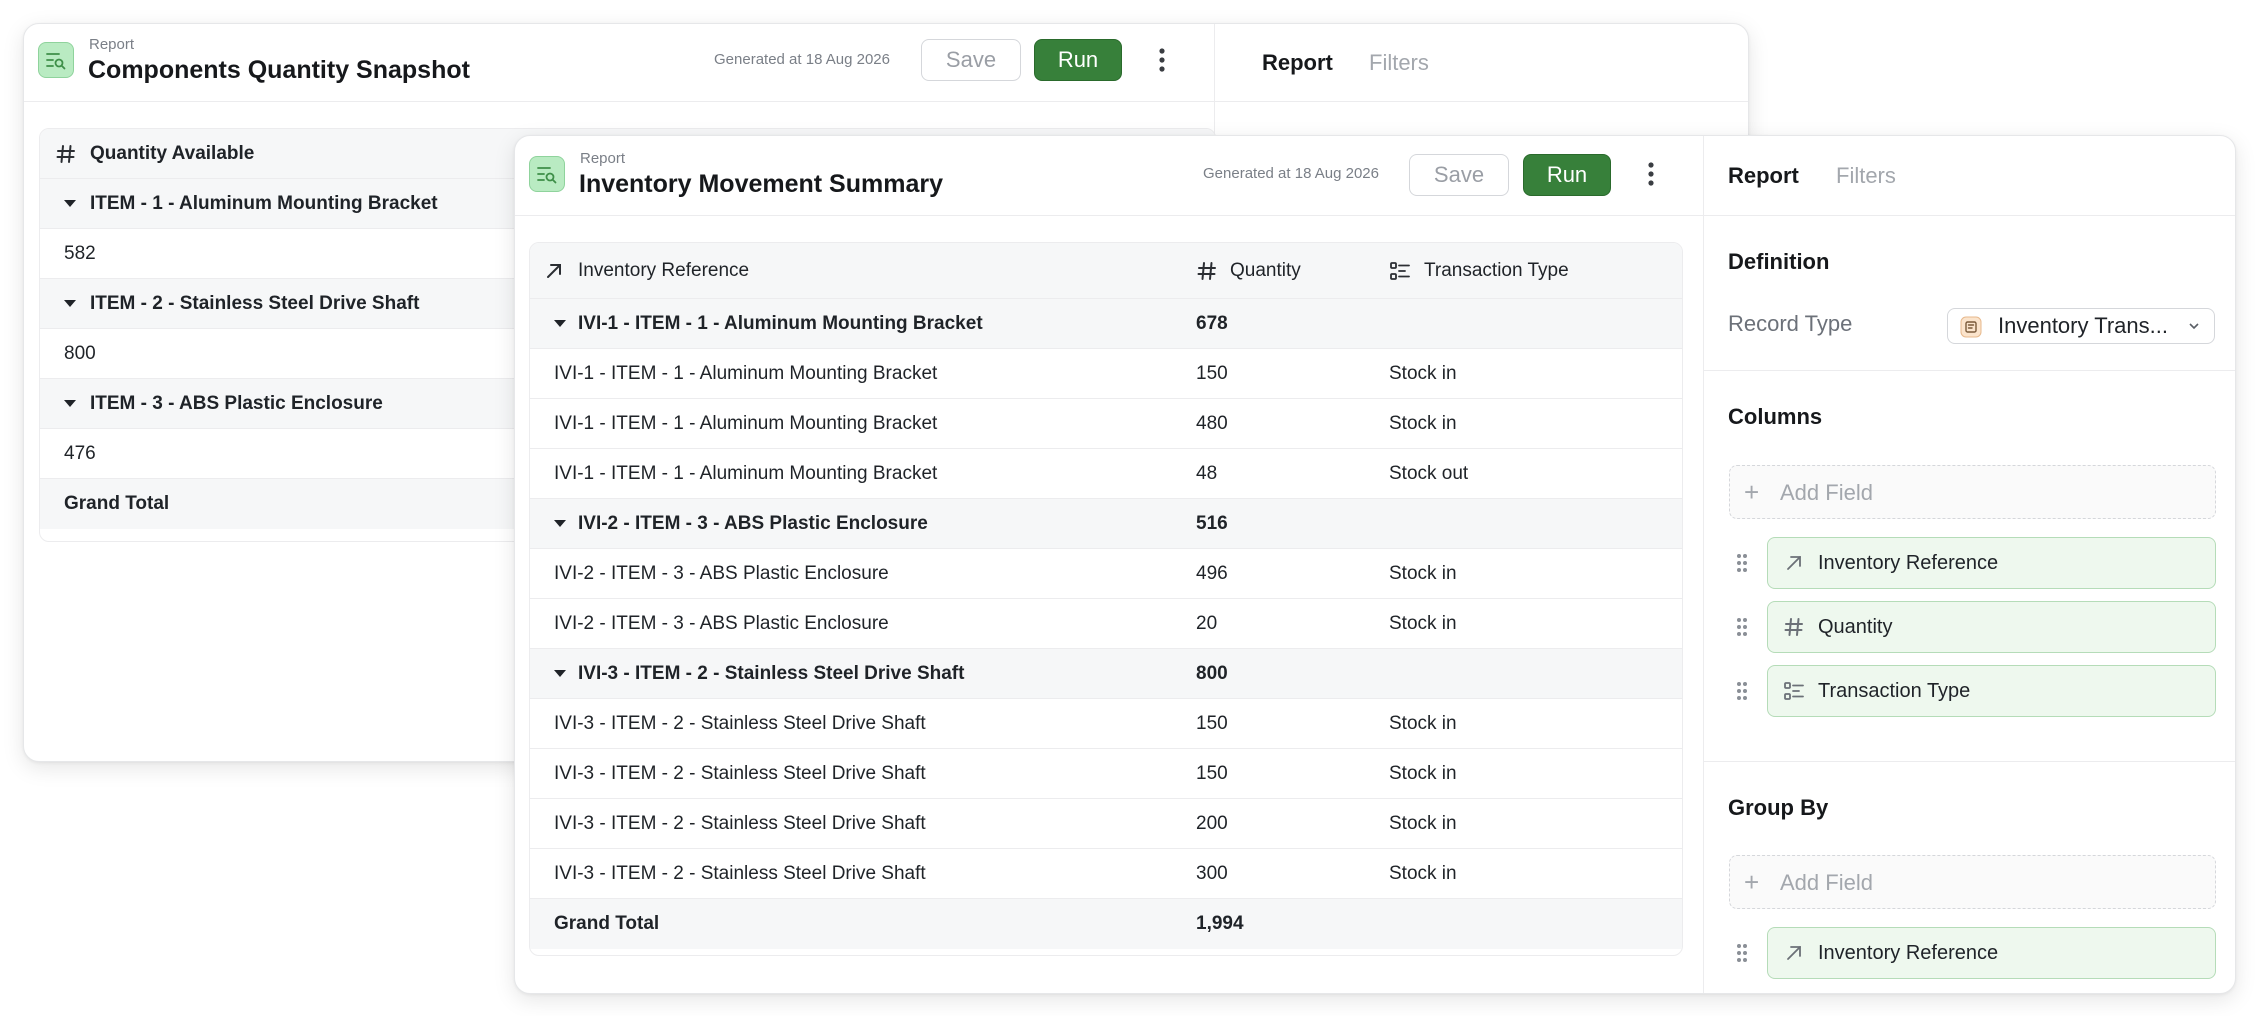 The height and width of the screenshot is (1016, 2257). What do you see at coordinates (1752, 882) in the screenshot?
I see `plus-icon: +` at bounding box center [1752, 882].